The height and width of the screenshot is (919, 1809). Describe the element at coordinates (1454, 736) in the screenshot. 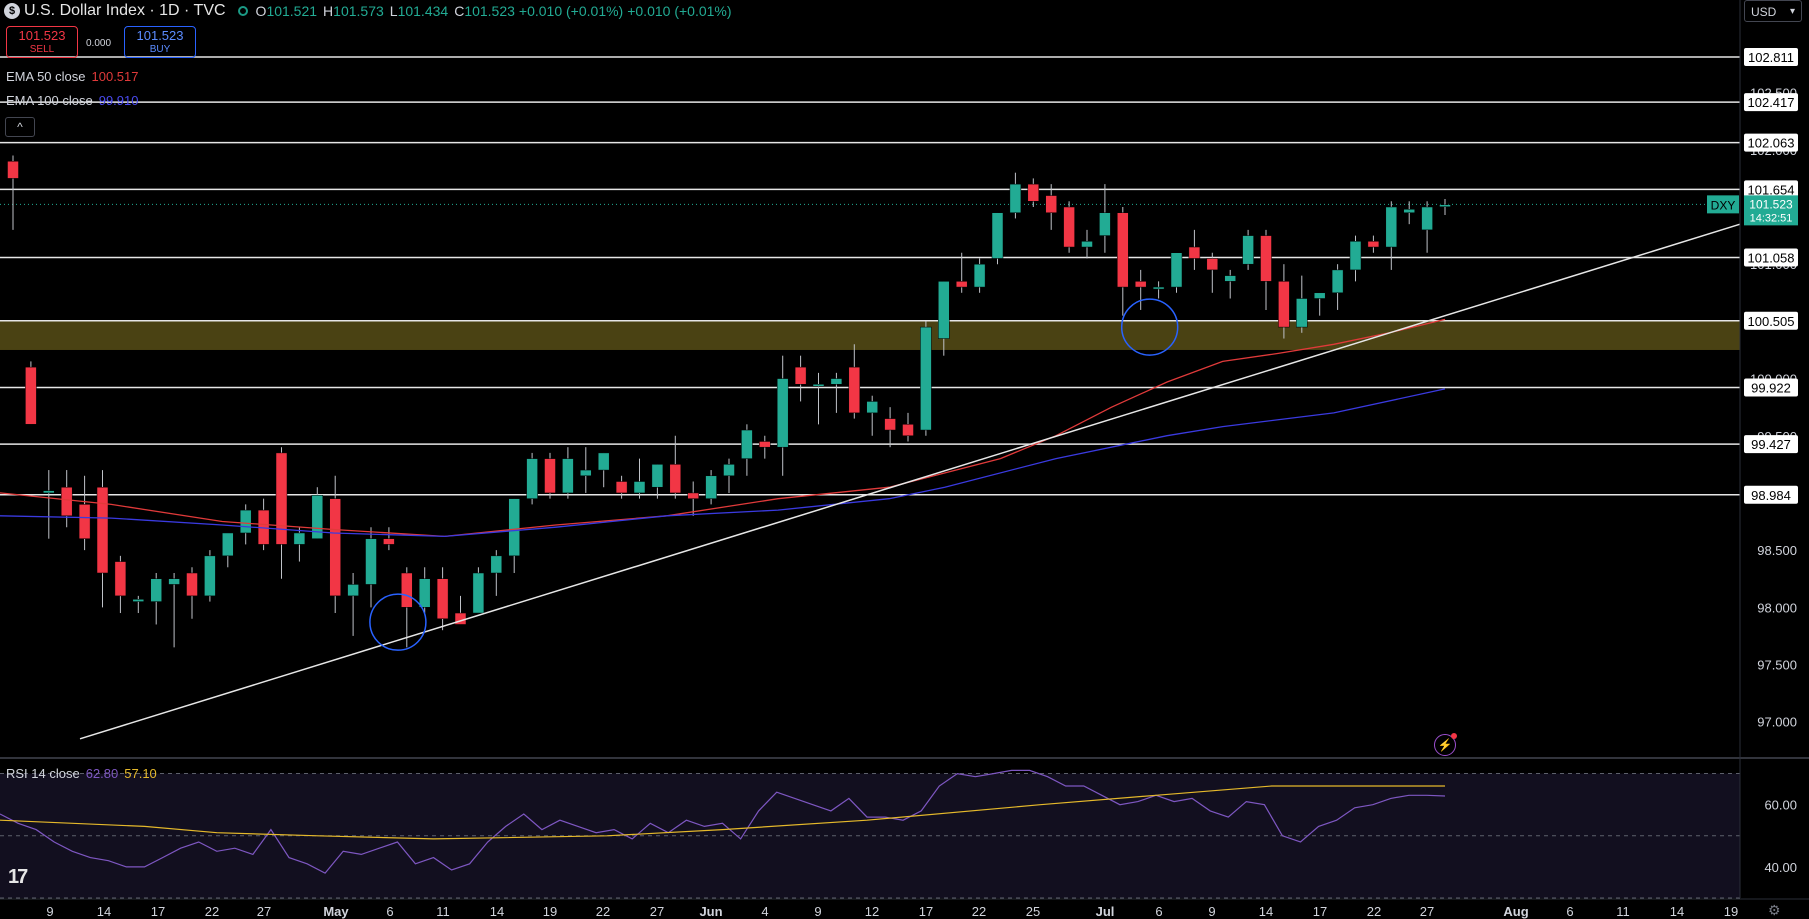

I see `notification-dot` at that location.